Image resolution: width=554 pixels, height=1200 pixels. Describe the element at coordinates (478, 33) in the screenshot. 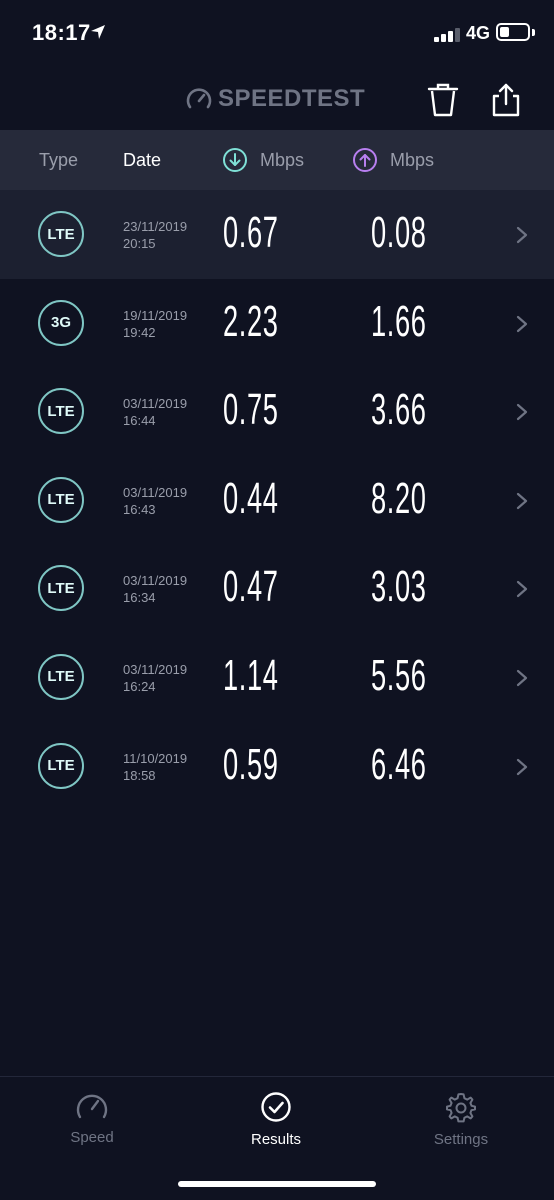

I see `network-type: 4G` at that location.